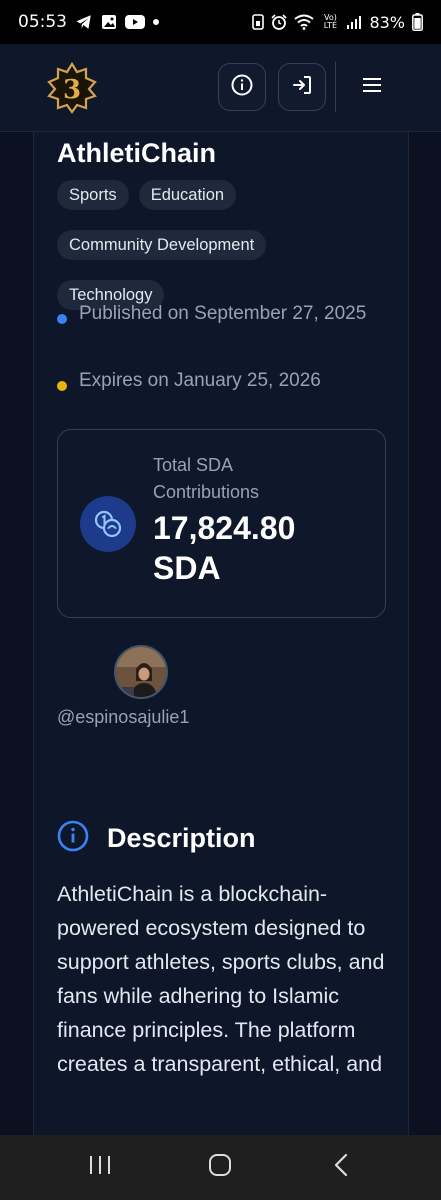  What do you see at coordinates (108, 524) in the screenshot?
I see `coins-icon` at bounding box center [108, 524].